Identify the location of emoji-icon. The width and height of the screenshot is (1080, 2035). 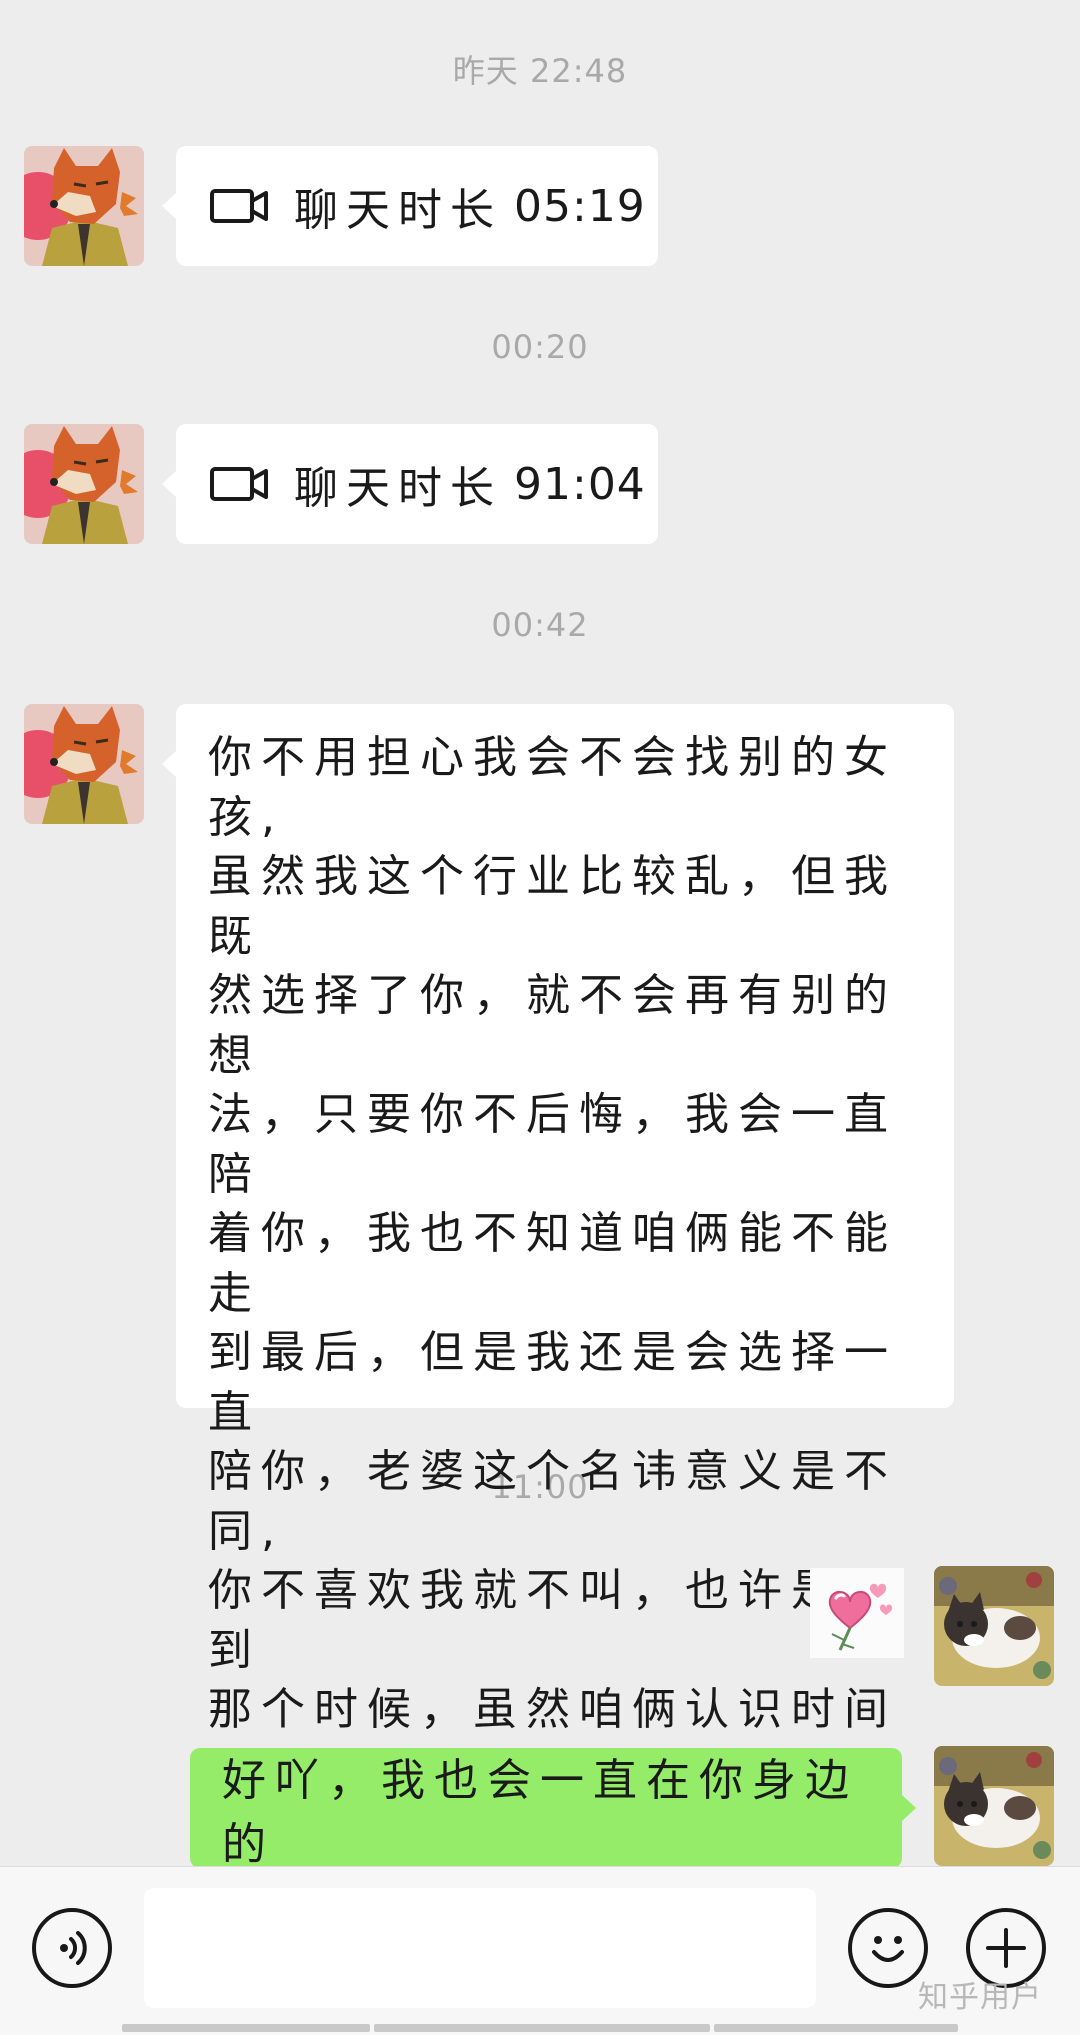
(888, 1948).